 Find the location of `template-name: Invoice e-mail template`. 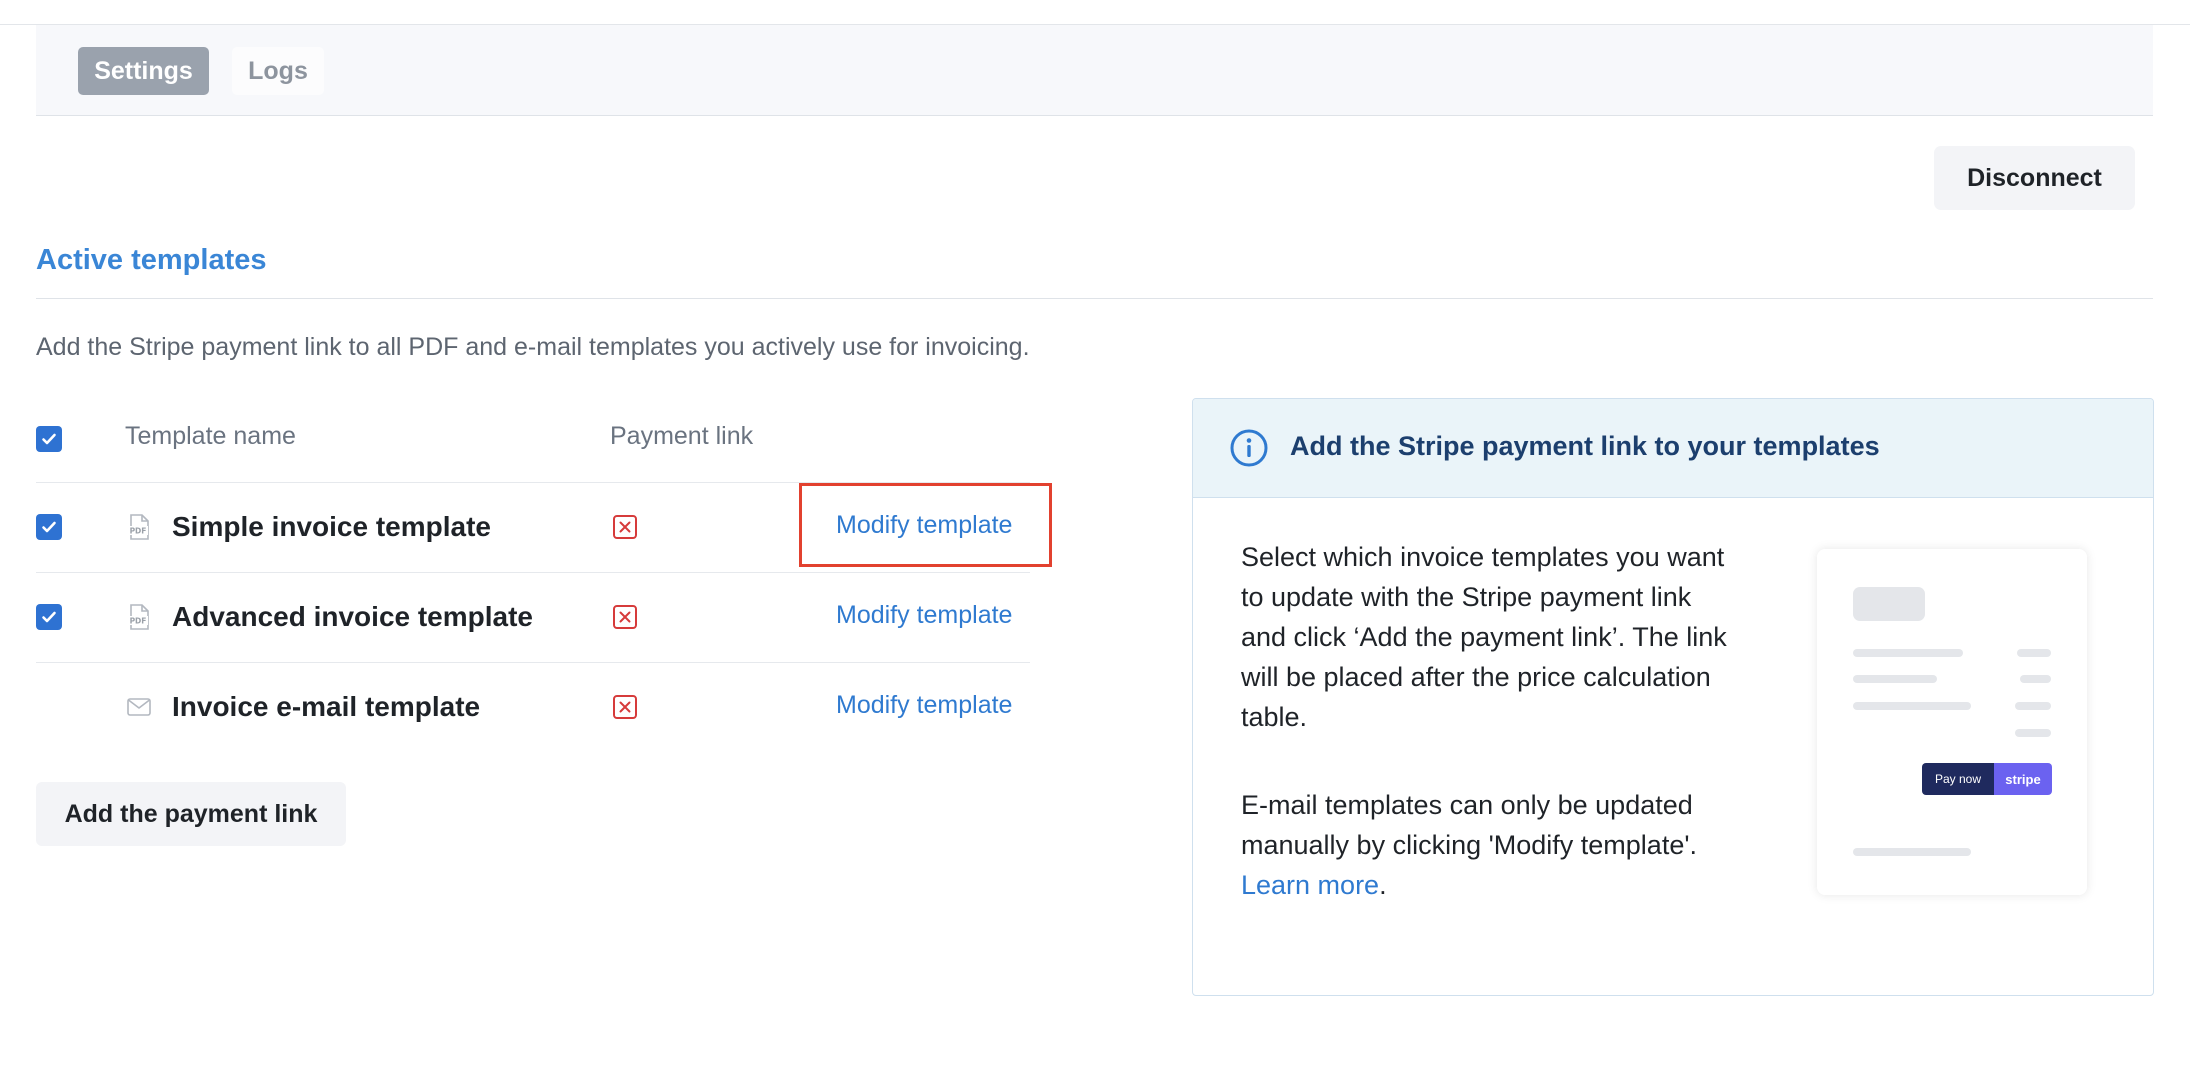

template-name: Invoice e-mail template is located at coordinates (326, 706).